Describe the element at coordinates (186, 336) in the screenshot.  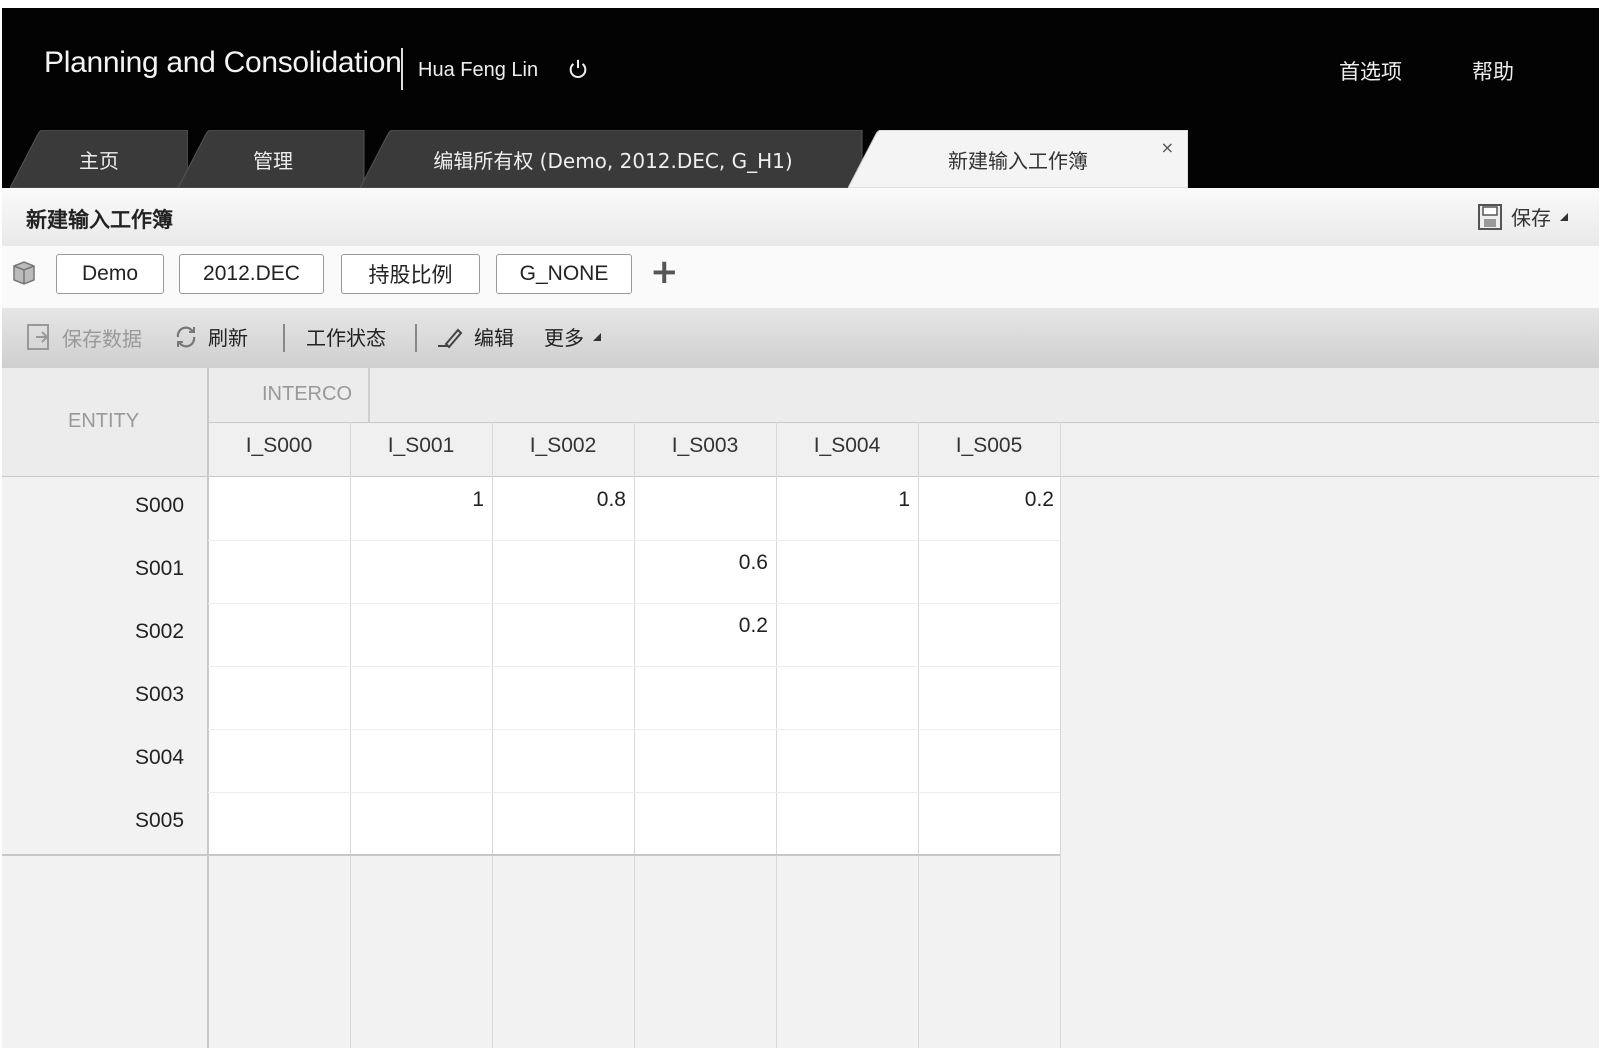
I see `refresh-icon` at that location.